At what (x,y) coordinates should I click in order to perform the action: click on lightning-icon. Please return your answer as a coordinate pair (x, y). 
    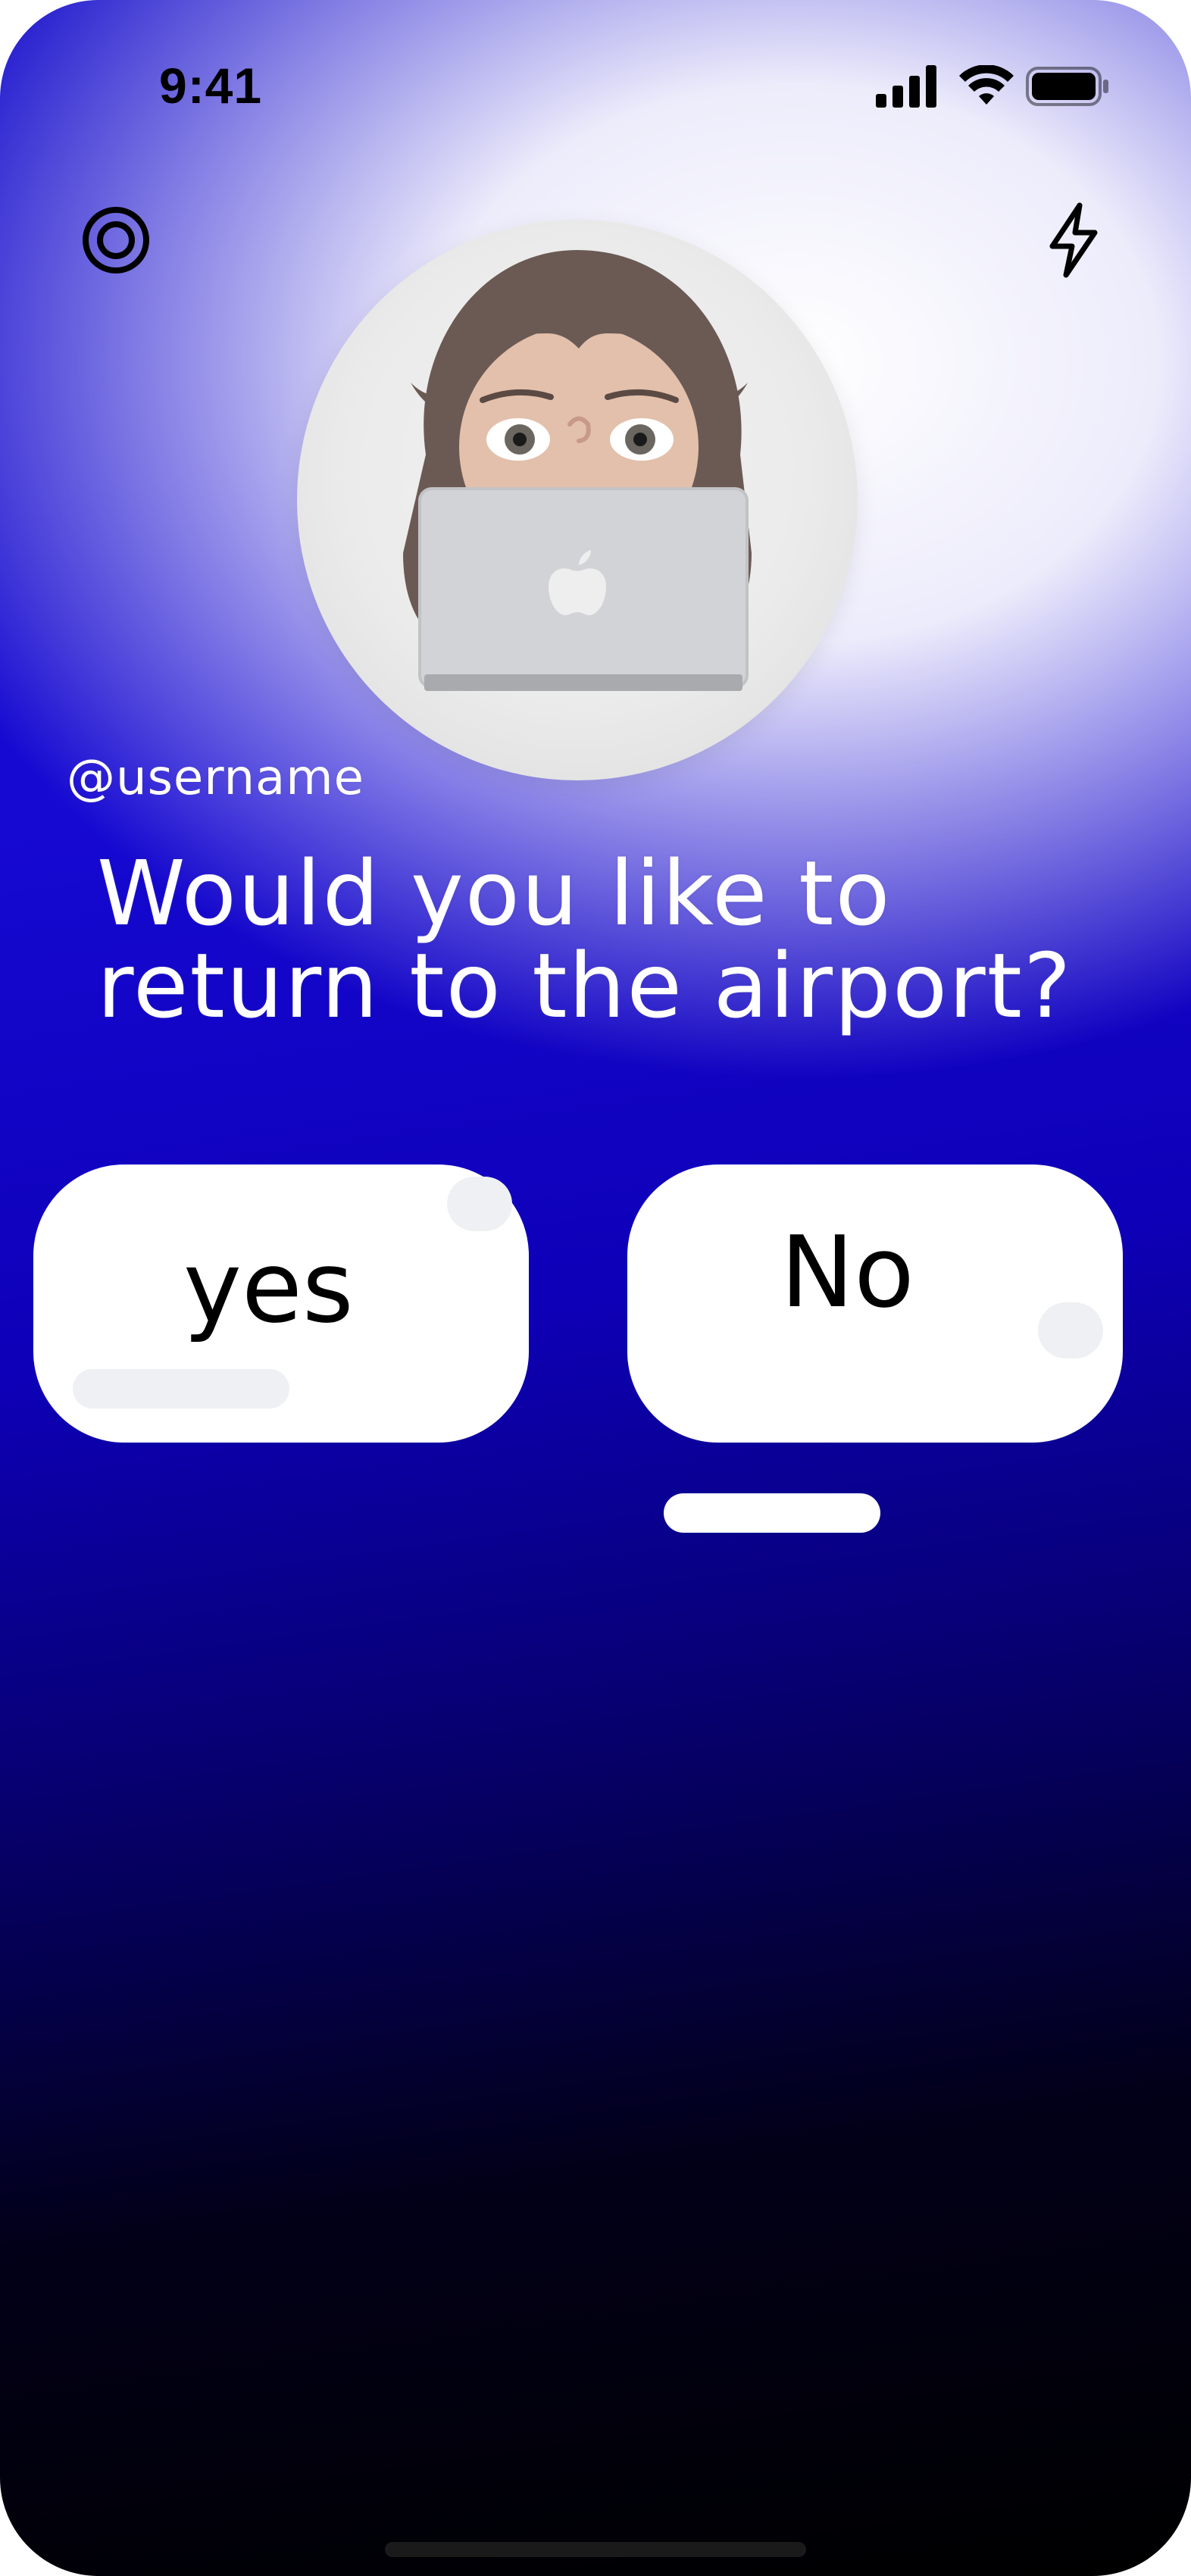
    Looking at the image, I should click on (1073, 240).